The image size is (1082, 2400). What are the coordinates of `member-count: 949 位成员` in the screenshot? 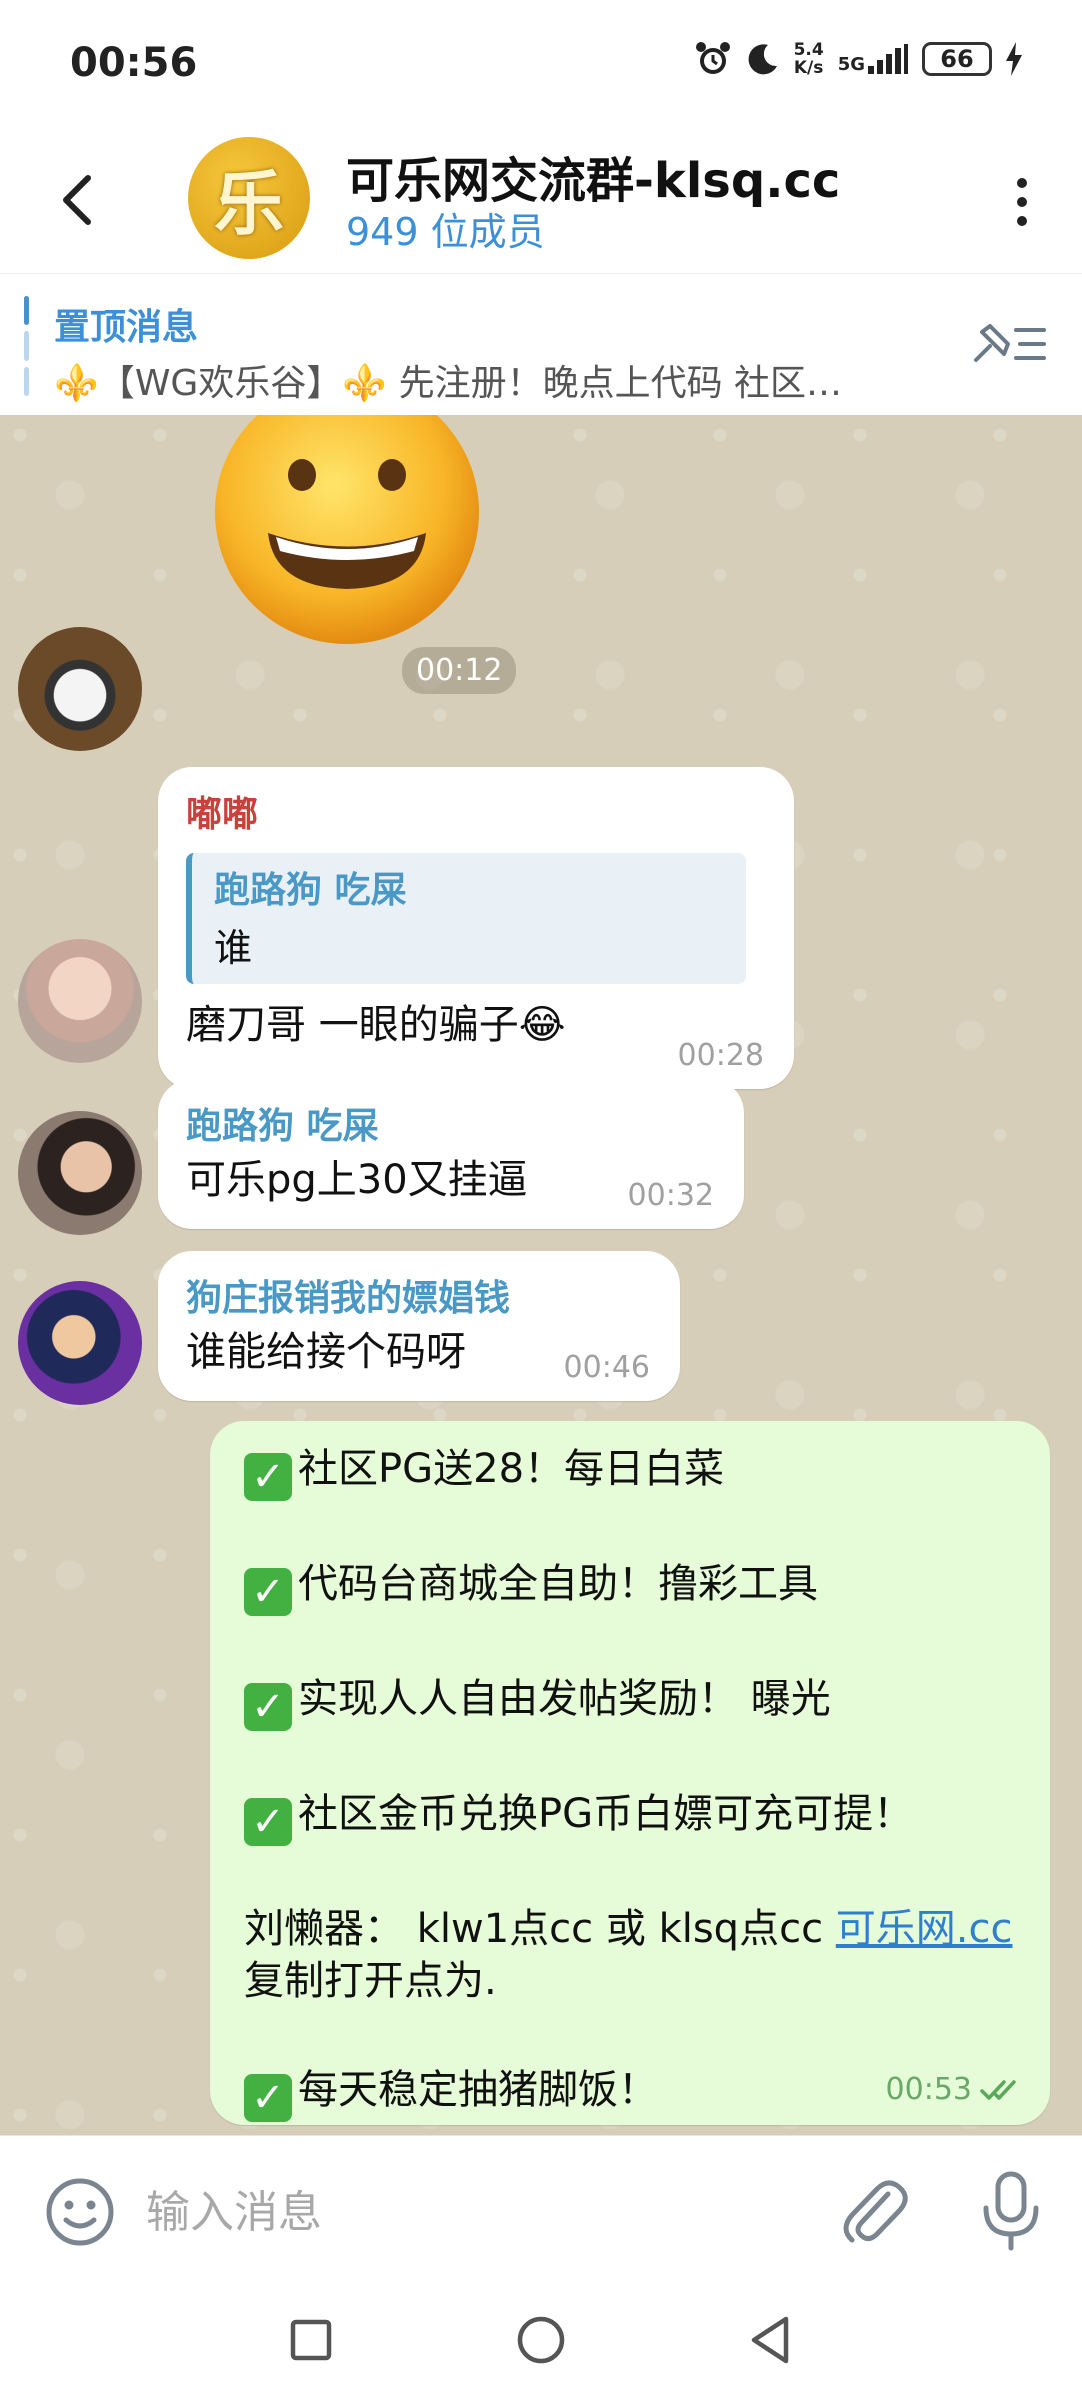 It's located at (445, 228).